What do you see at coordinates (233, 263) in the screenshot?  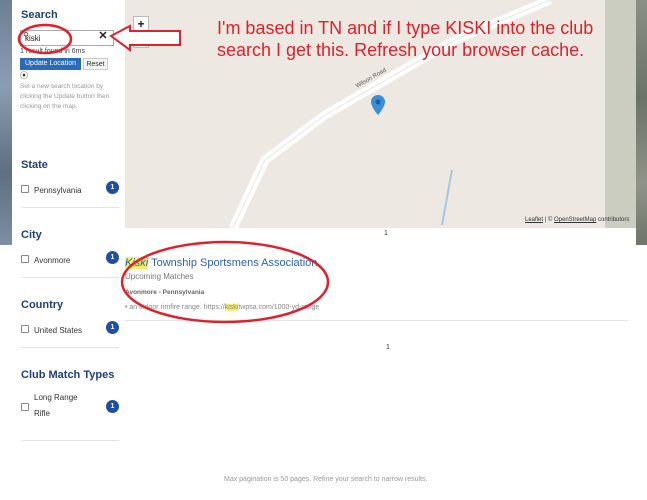 I see `title-rest: Township Sportsmens Association` at bounding box center [233, 263].